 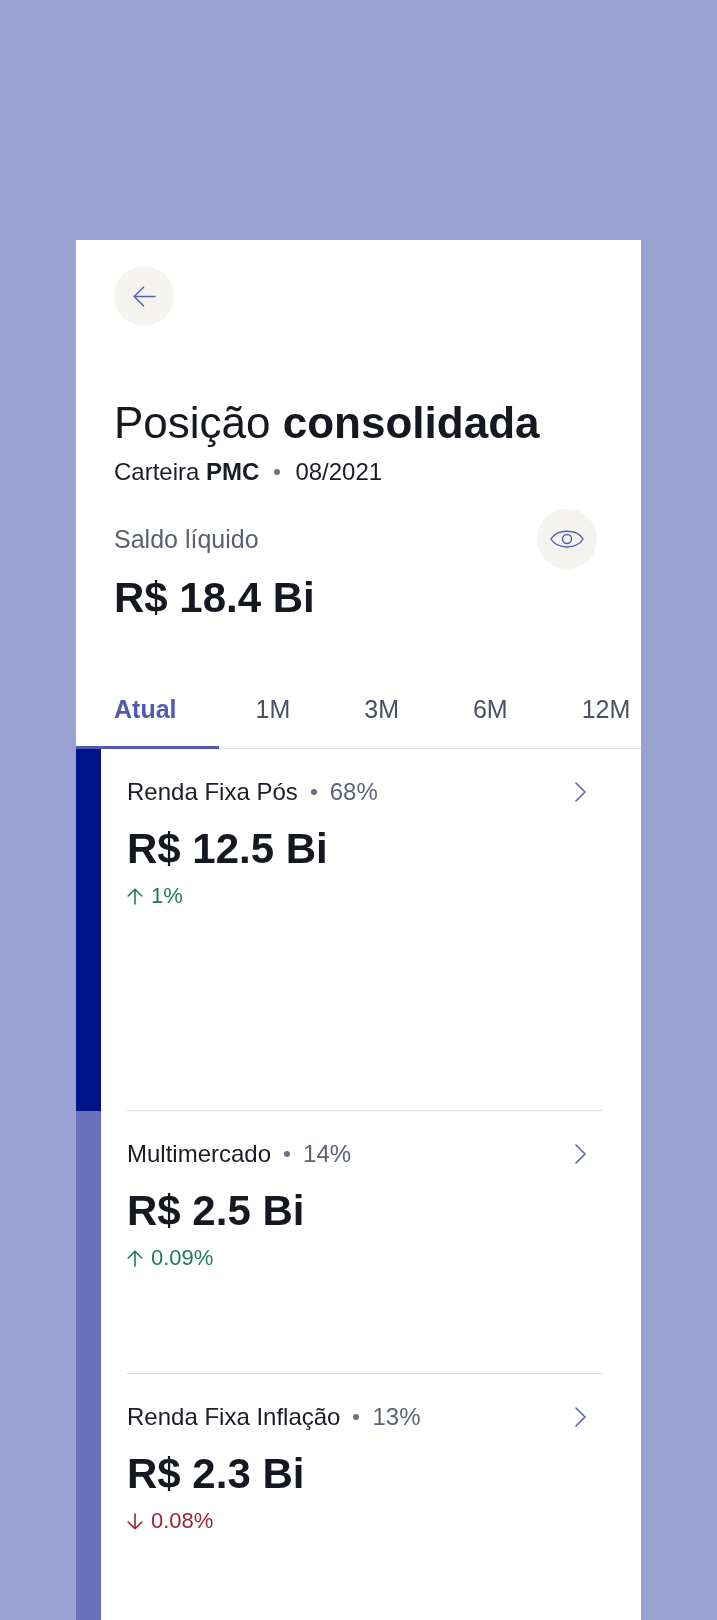 I want to click on arrow-left-icon, so click(x=144, y=296).